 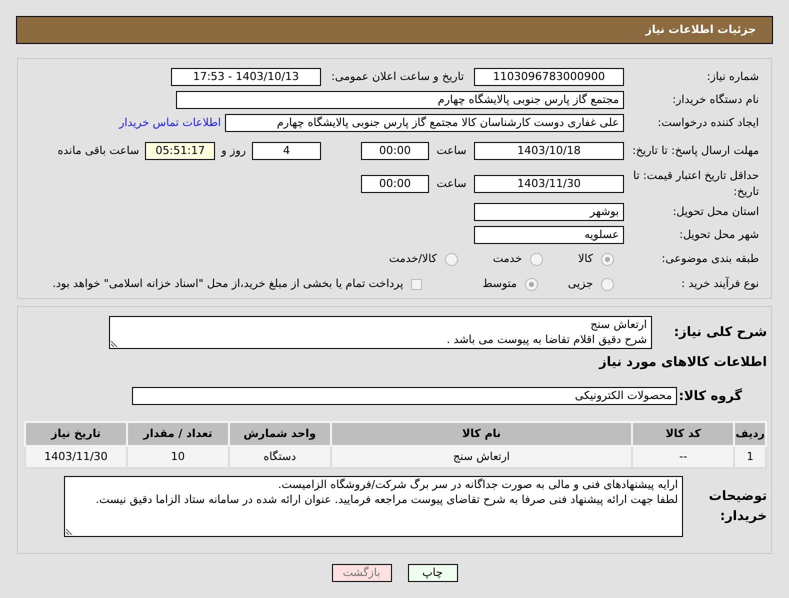 What do you see at coordinates (180, 151) in the screenshot?
I see `countdown-field: 05:51:17` at bounding box center [180, 151].